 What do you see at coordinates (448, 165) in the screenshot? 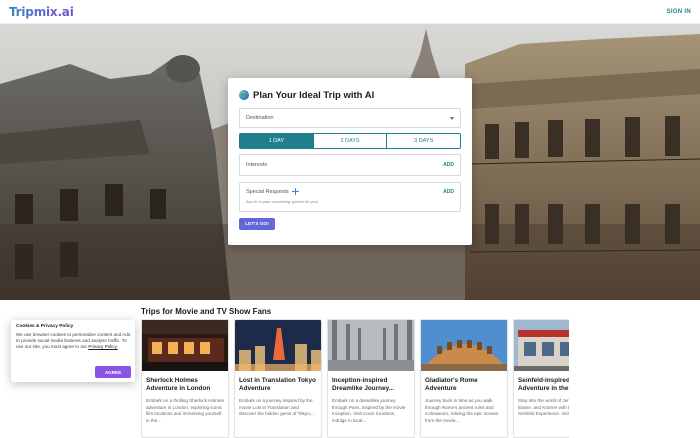
I see `add-interest-button: ADD` at bounding box center [448, 165].